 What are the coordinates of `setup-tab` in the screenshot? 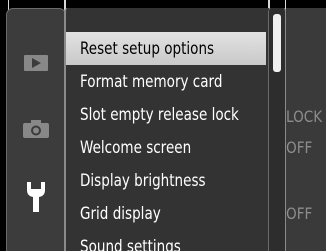 It's located at (36, 197).